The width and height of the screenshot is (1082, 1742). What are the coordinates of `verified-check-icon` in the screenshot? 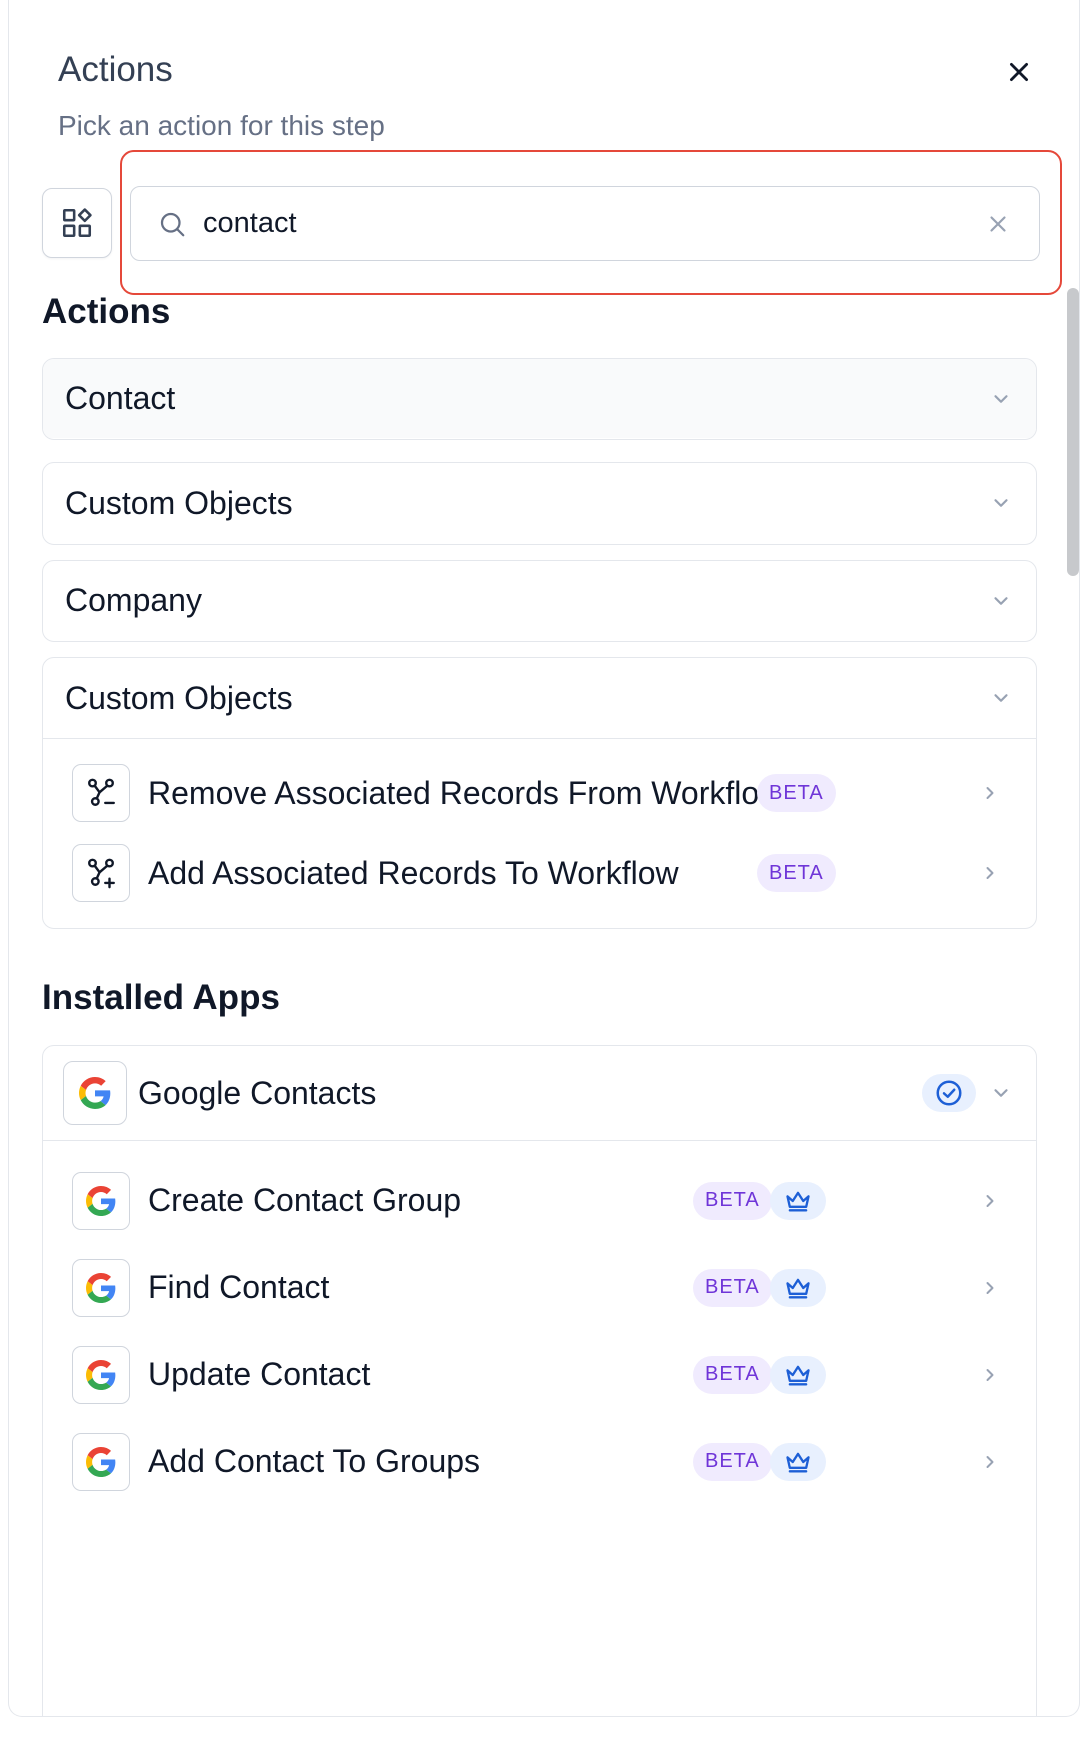 It's located at (949, 1093).